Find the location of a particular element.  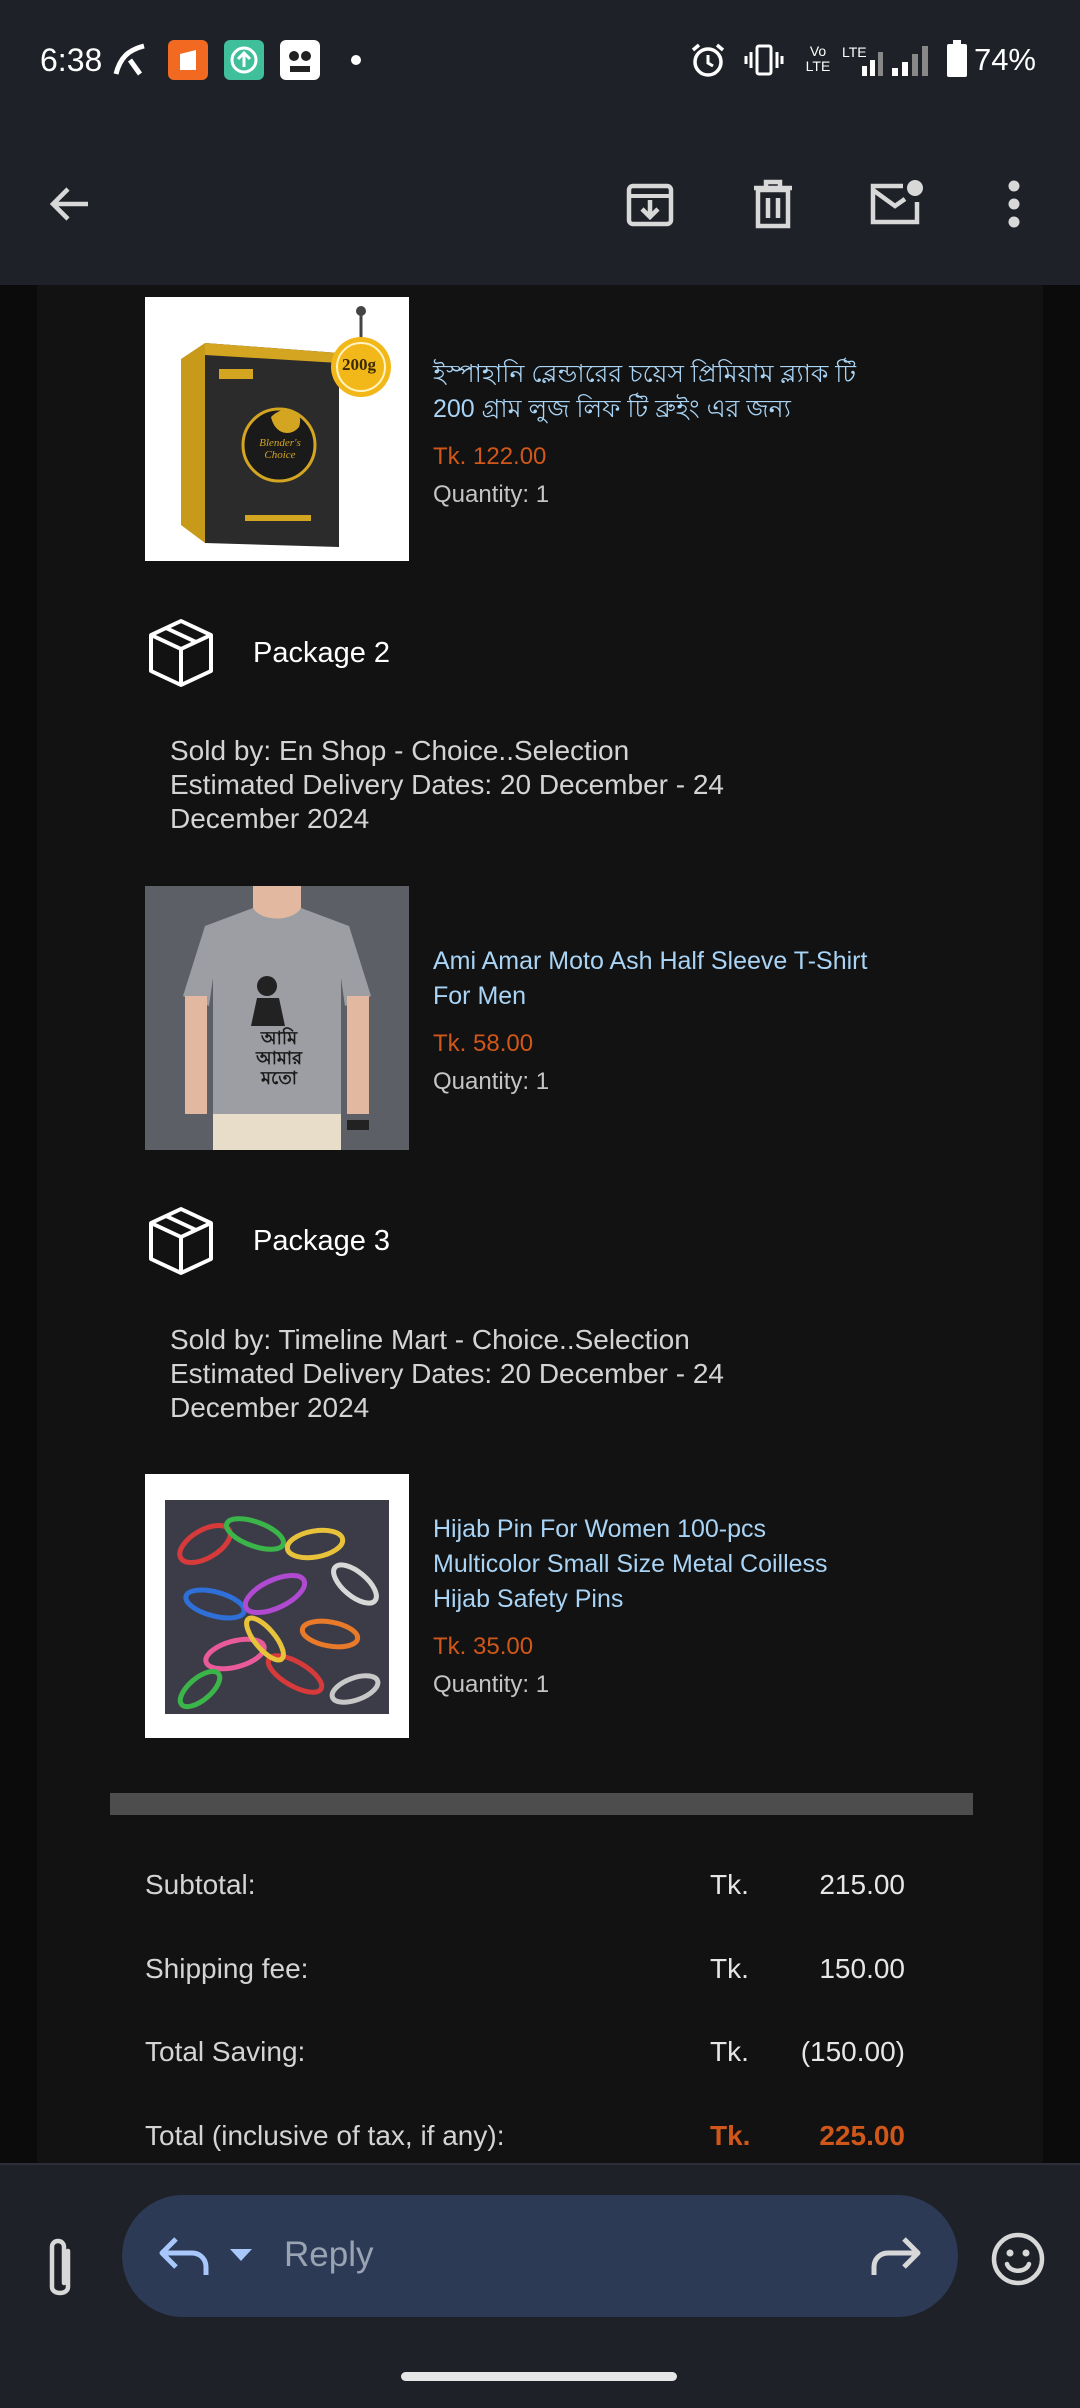

package-label: Package 2 is located at coordinates (322, 653).